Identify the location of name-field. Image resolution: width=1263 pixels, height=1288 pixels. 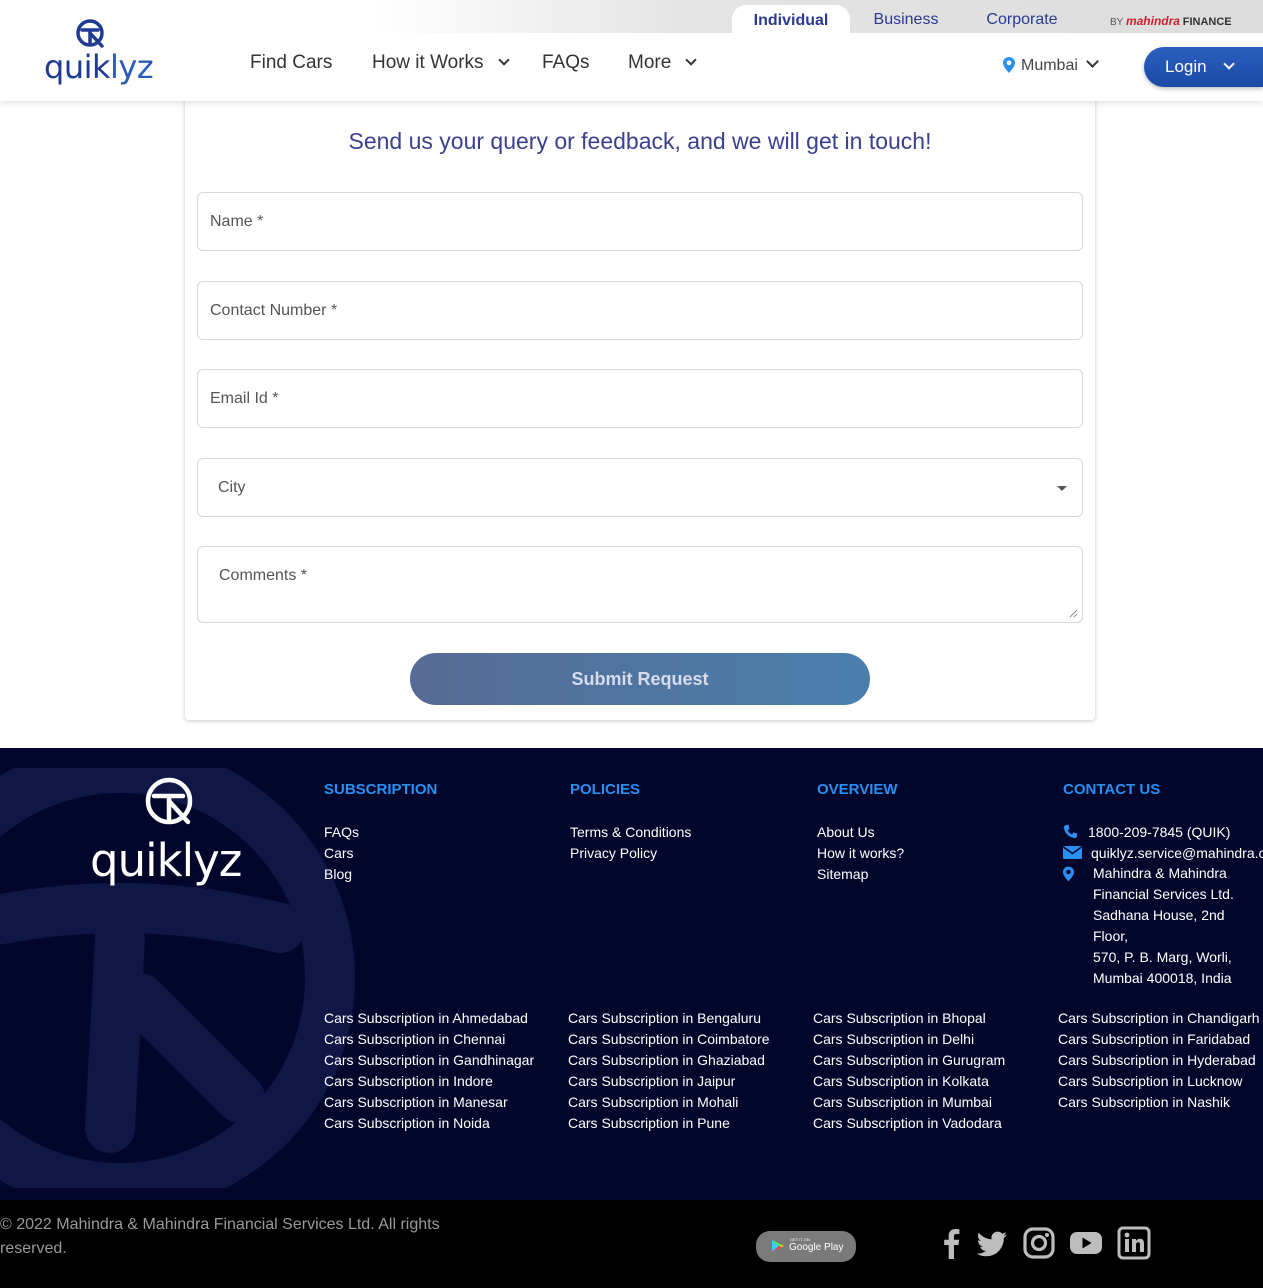
(640, 221).